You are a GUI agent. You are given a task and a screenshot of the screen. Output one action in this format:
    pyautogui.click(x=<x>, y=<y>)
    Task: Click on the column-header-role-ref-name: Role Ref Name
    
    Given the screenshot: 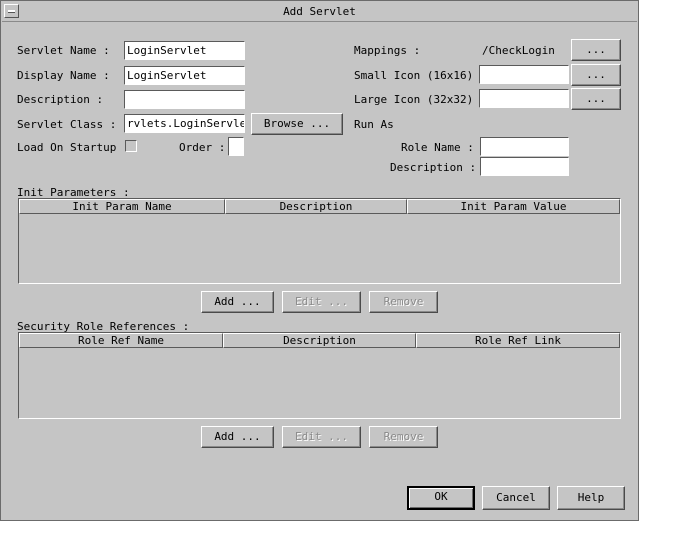 What is the action you would take?
    pyautogui.click(x=121, y=340)
    